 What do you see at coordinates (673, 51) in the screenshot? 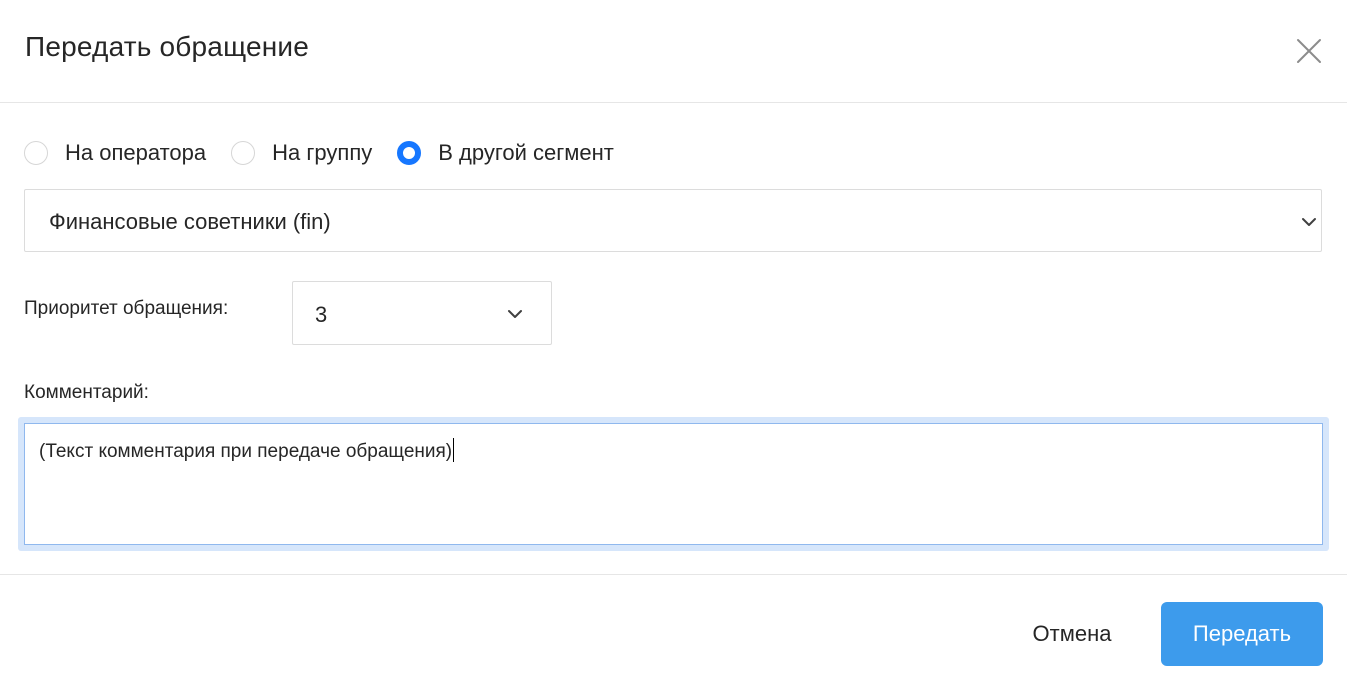
I see `dialog-header: Передать обращение` at bounding box center [673, 51].